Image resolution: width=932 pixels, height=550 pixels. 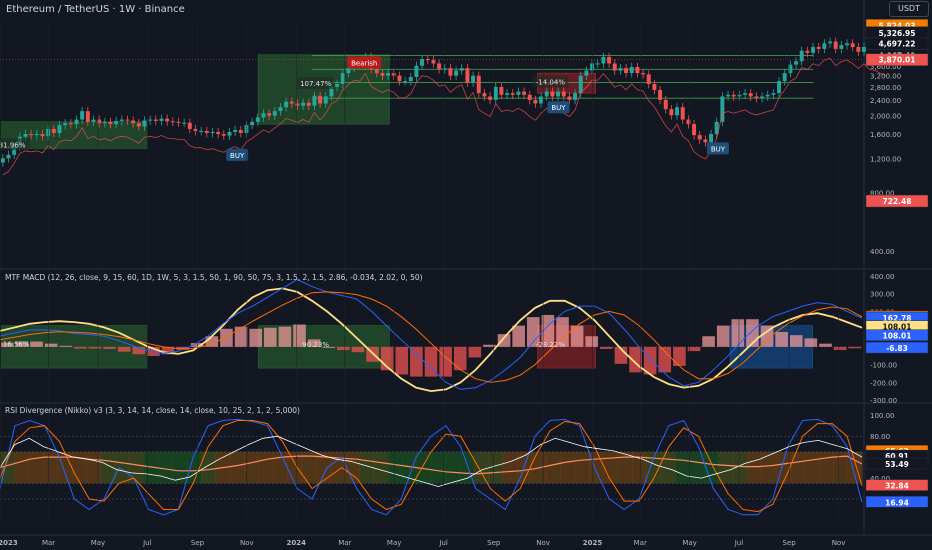 What do you see at coordinates (839, 543) in the screenshot?
I see `time-tick: Nov` at bounding box center [839, 543].